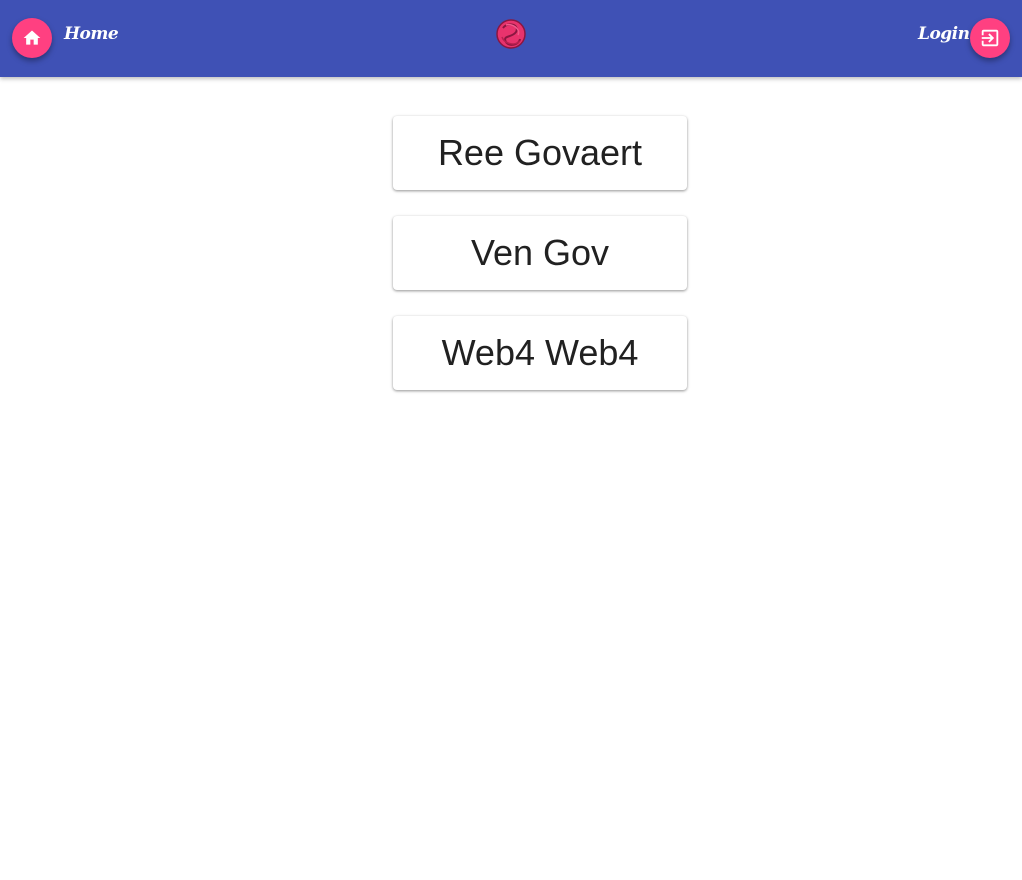 The width and height of the screenshot is (1022, 880). I want to click on home-link: Home, so click(91, 34).